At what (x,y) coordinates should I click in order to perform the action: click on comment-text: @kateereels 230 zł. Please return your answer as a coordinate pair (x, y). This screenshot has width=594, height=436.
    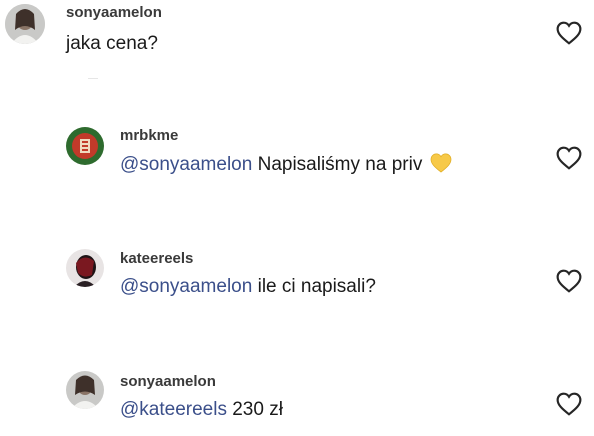
    Looking at the image, I should click on (201, 410).